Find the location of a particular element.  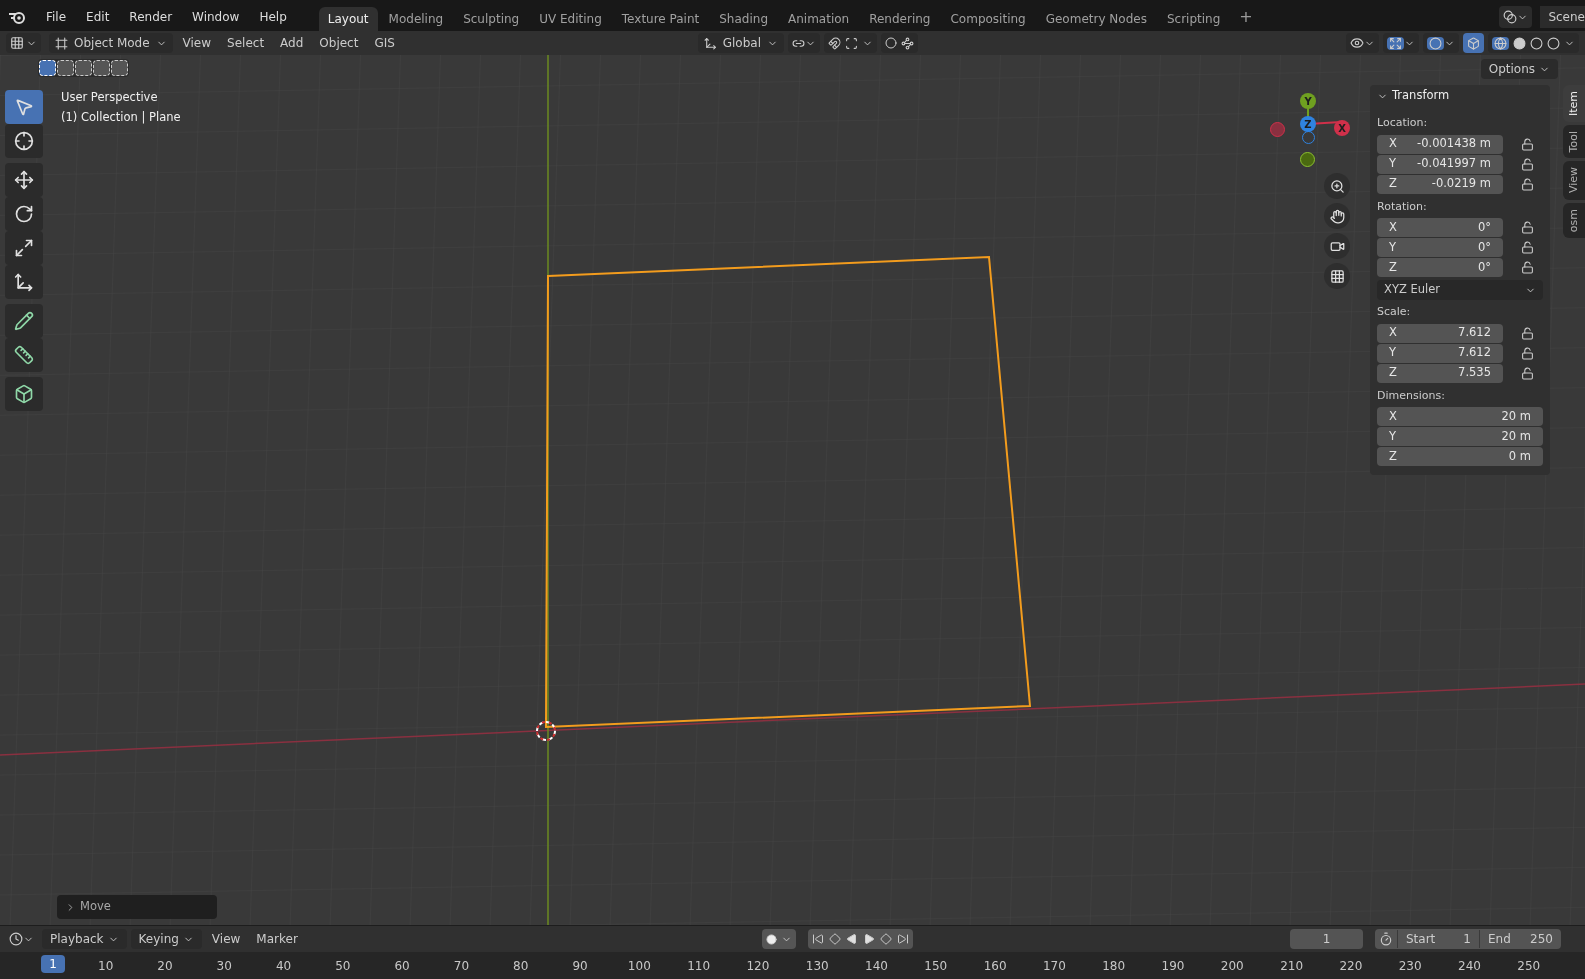

number-field: Z 0 m is located at coordinates (1460, 456).